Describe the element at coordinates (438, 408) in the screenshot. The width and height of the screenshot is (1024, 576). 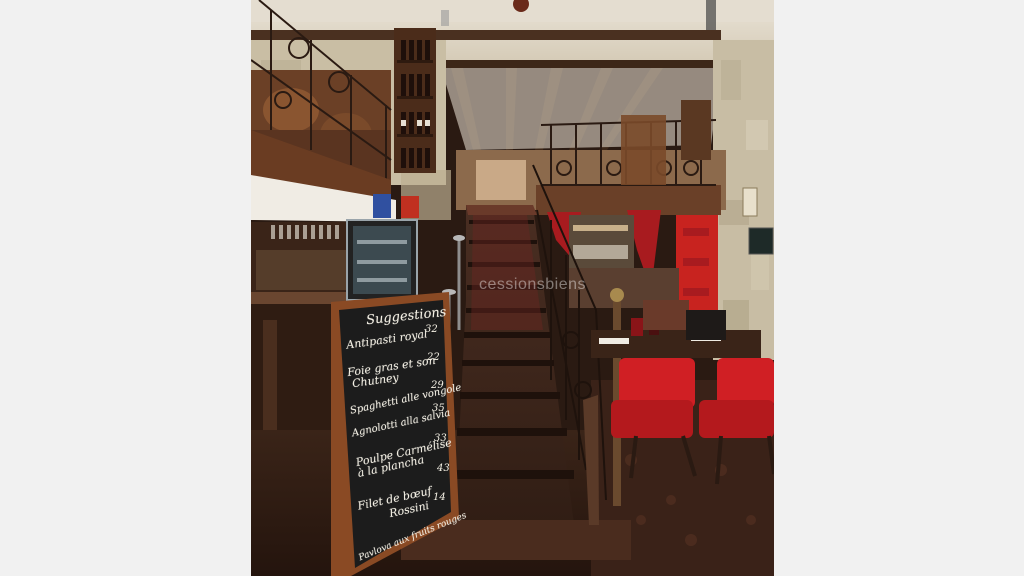
I see `menu-price: 35` at that location.